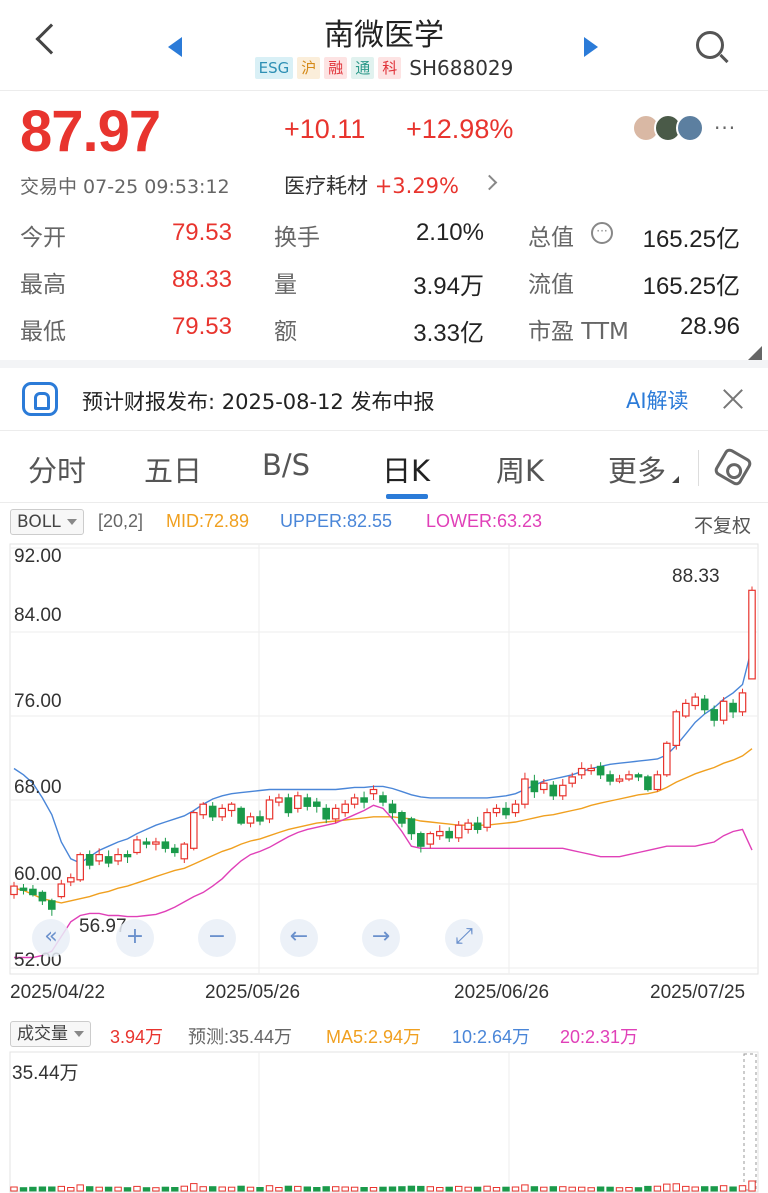 This screenshot has height=1193, width=768. I want to click on sector-link: 医疗耗材 +3.29%, so click(371, 185).